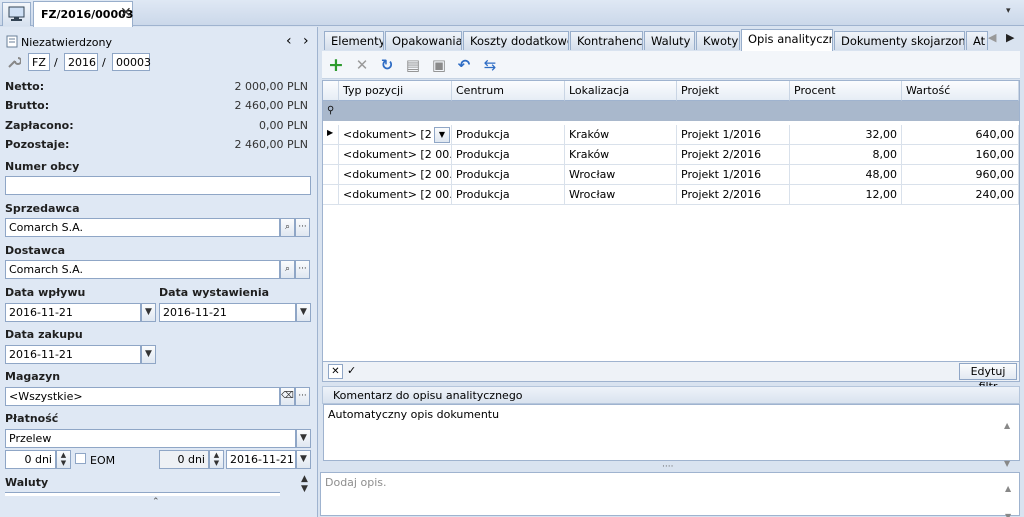 The height and width of the screenshot is (517, 1024). I want to click on dostawca-field: Comarch S.A., so click(142, 269).